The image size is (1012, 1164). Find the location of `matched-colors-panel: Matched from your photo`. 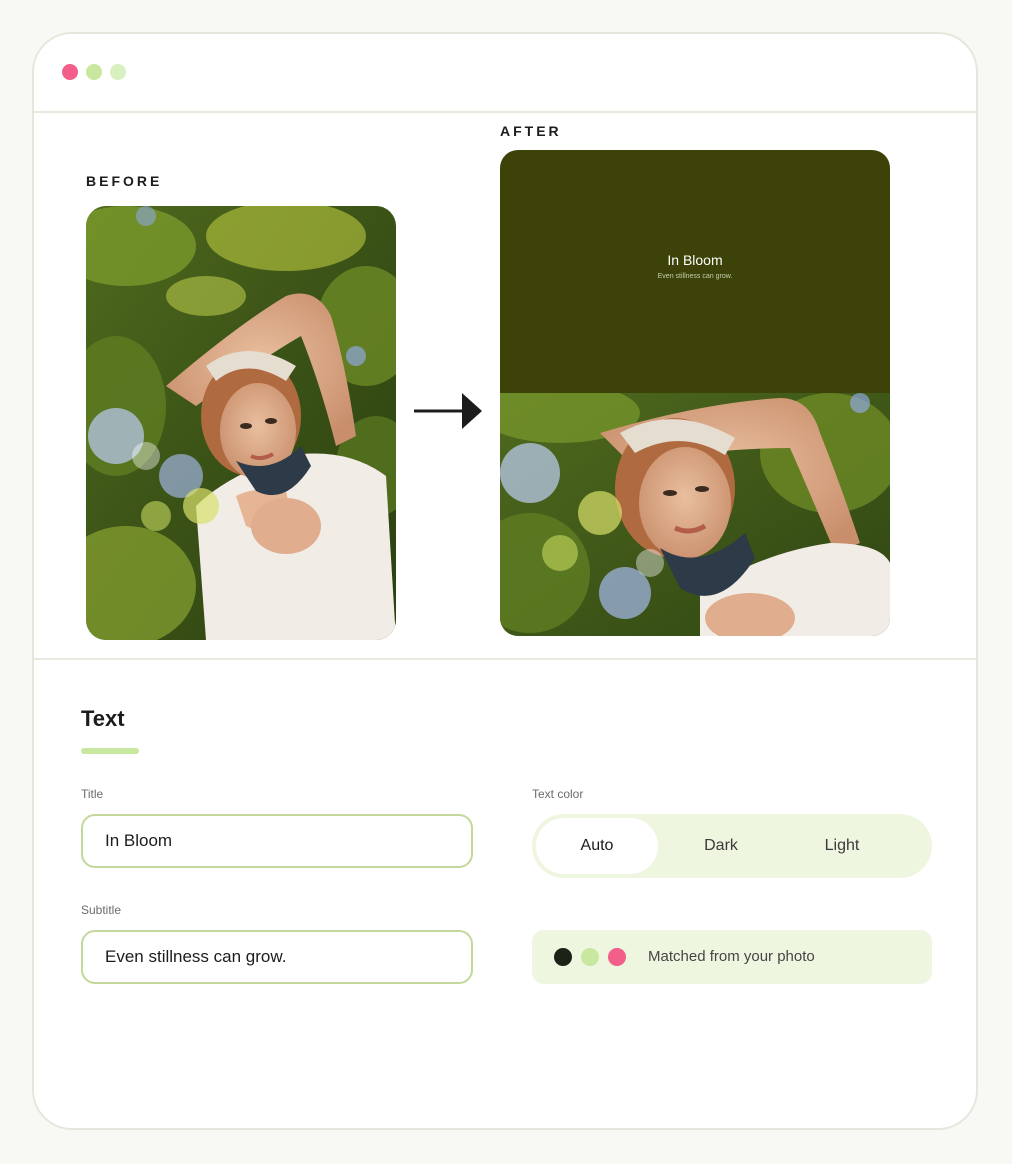

matched-colors-panel: Matched from your photo is located at coordinates (732, 957).